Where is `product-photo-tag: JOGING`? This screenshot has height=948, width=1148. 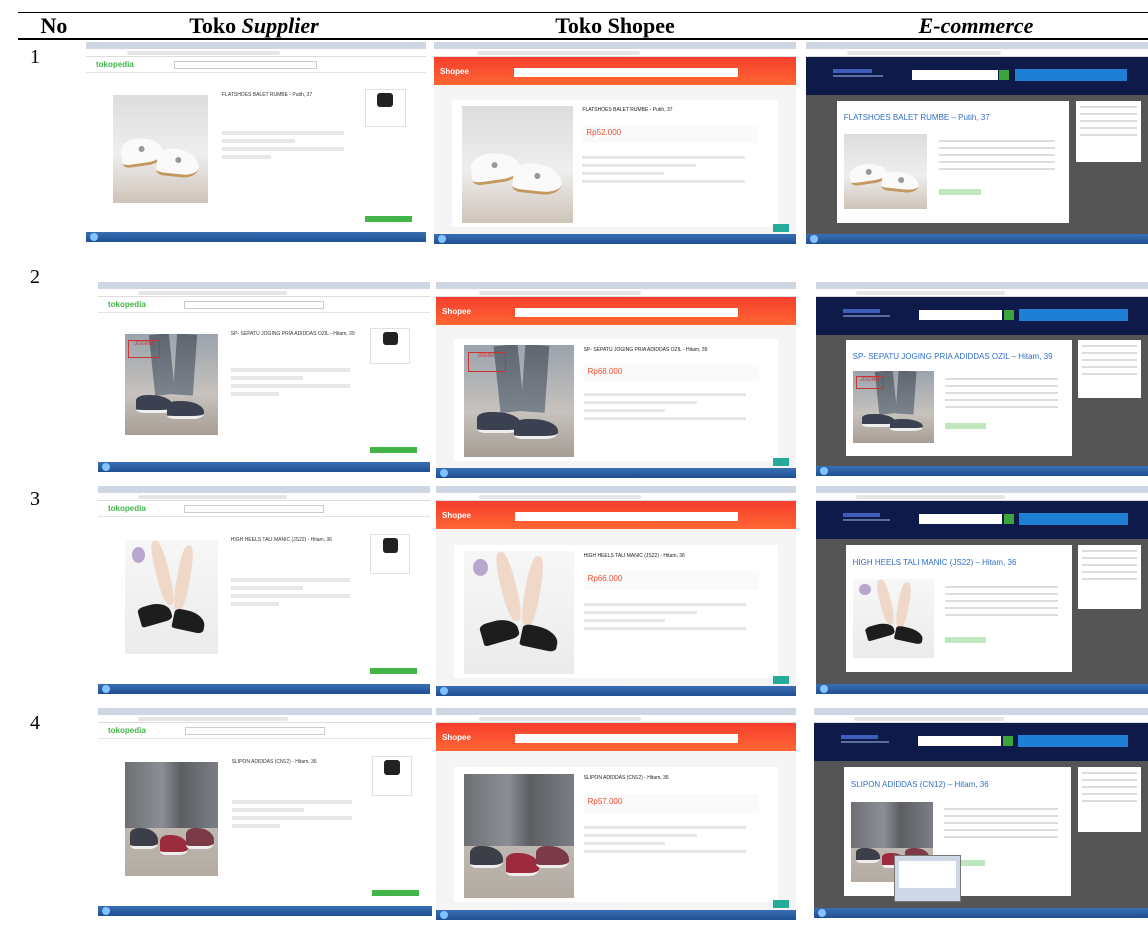
product-photo-tag: JOGING is located at coordinates (487, 362).